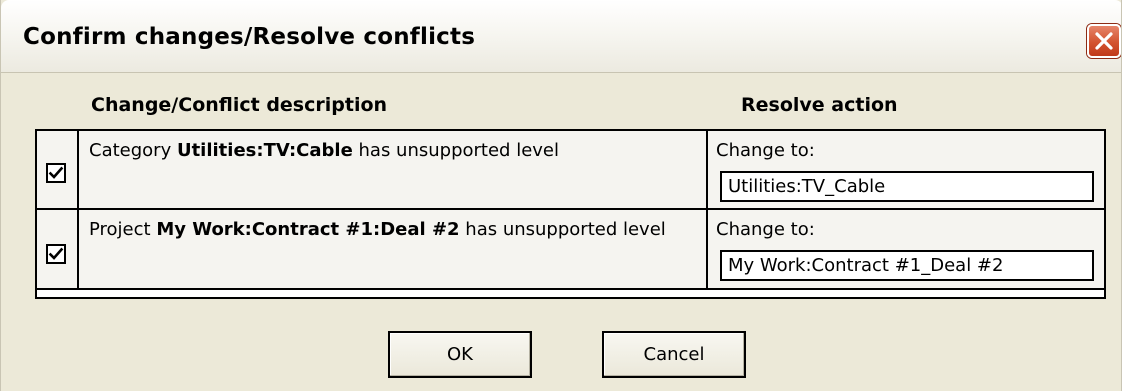 This screenshot has height=391, width=1122. Describe the element at coordinates (123, 229) in the screenshot. I see `description-prefix: Project` at that location.